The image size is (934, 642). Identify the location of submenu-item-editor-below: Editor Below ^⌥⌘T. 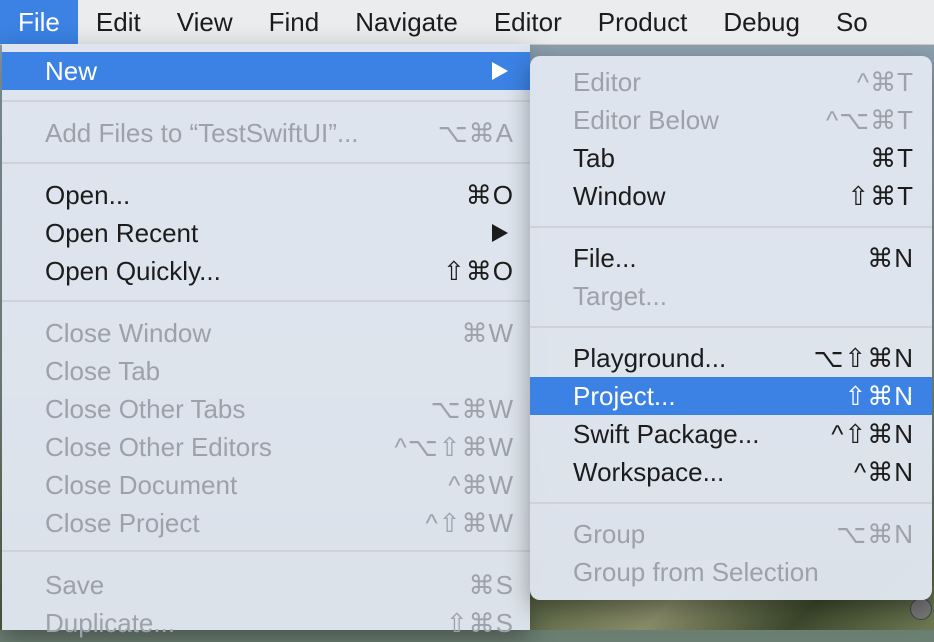
(731, 120).